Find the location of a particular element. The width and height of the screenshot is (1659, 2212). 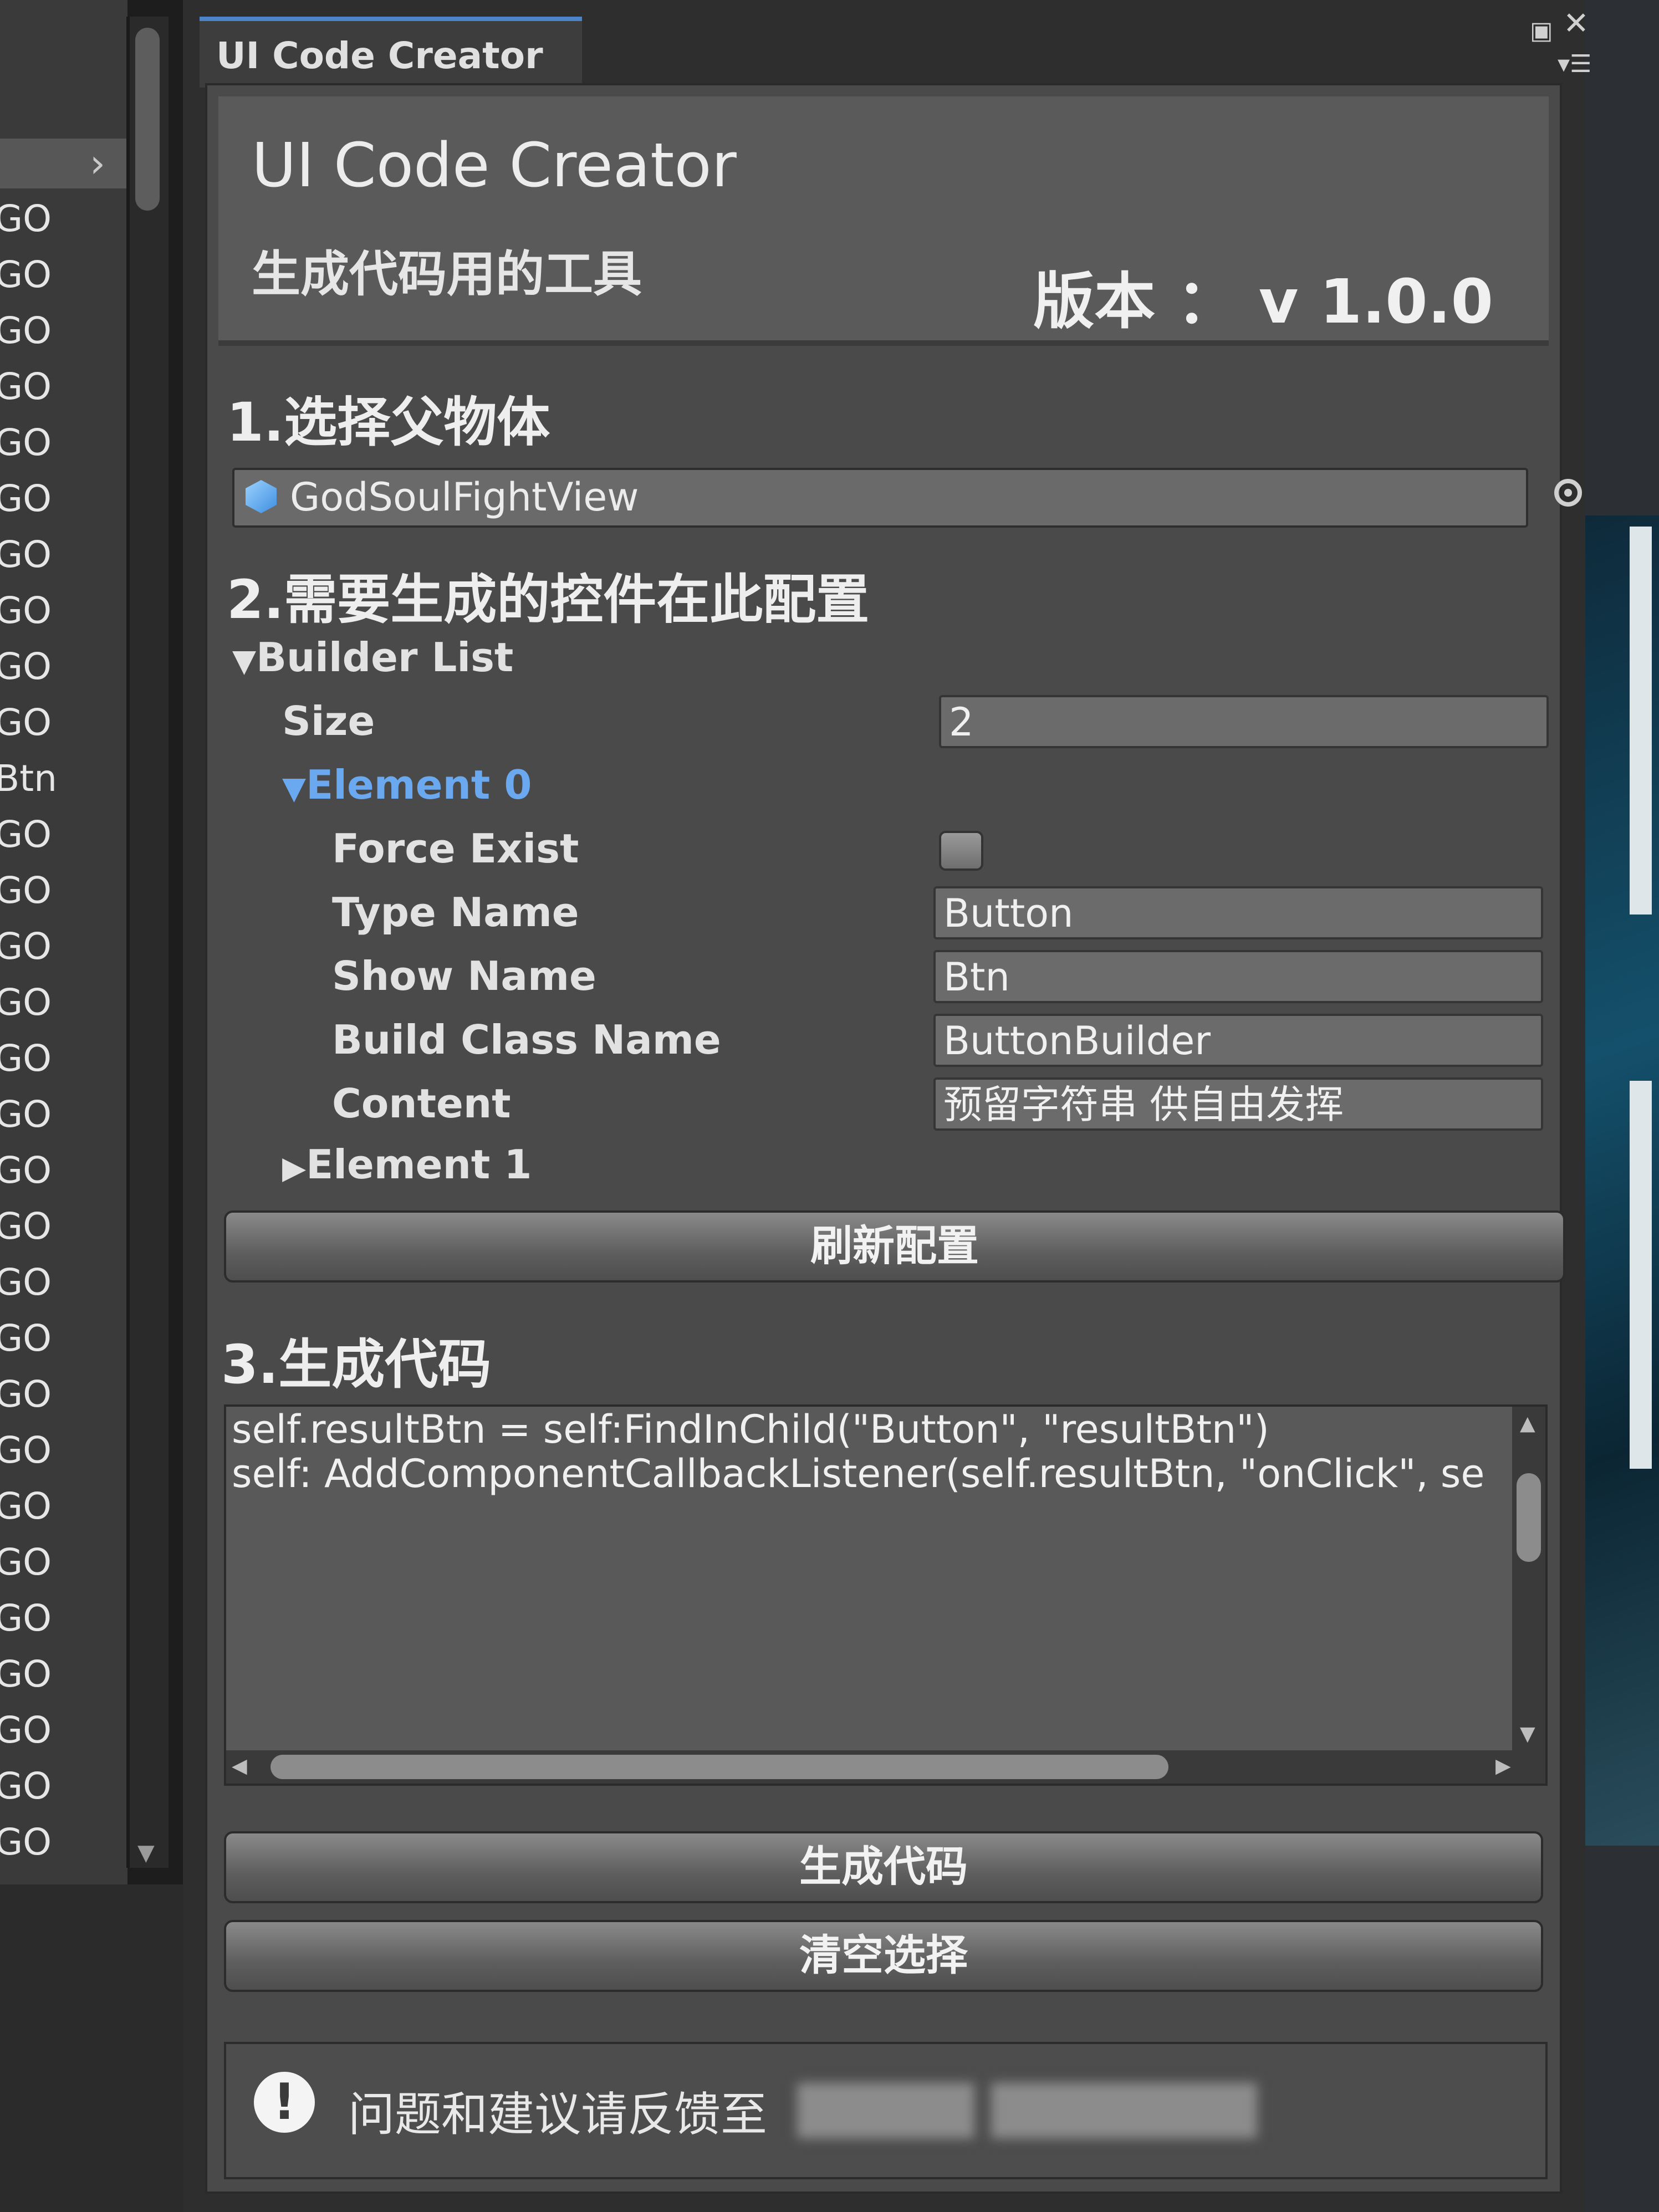

feedback-text: 问题和建议请反馈至 is located at coordinates (558, 2114).